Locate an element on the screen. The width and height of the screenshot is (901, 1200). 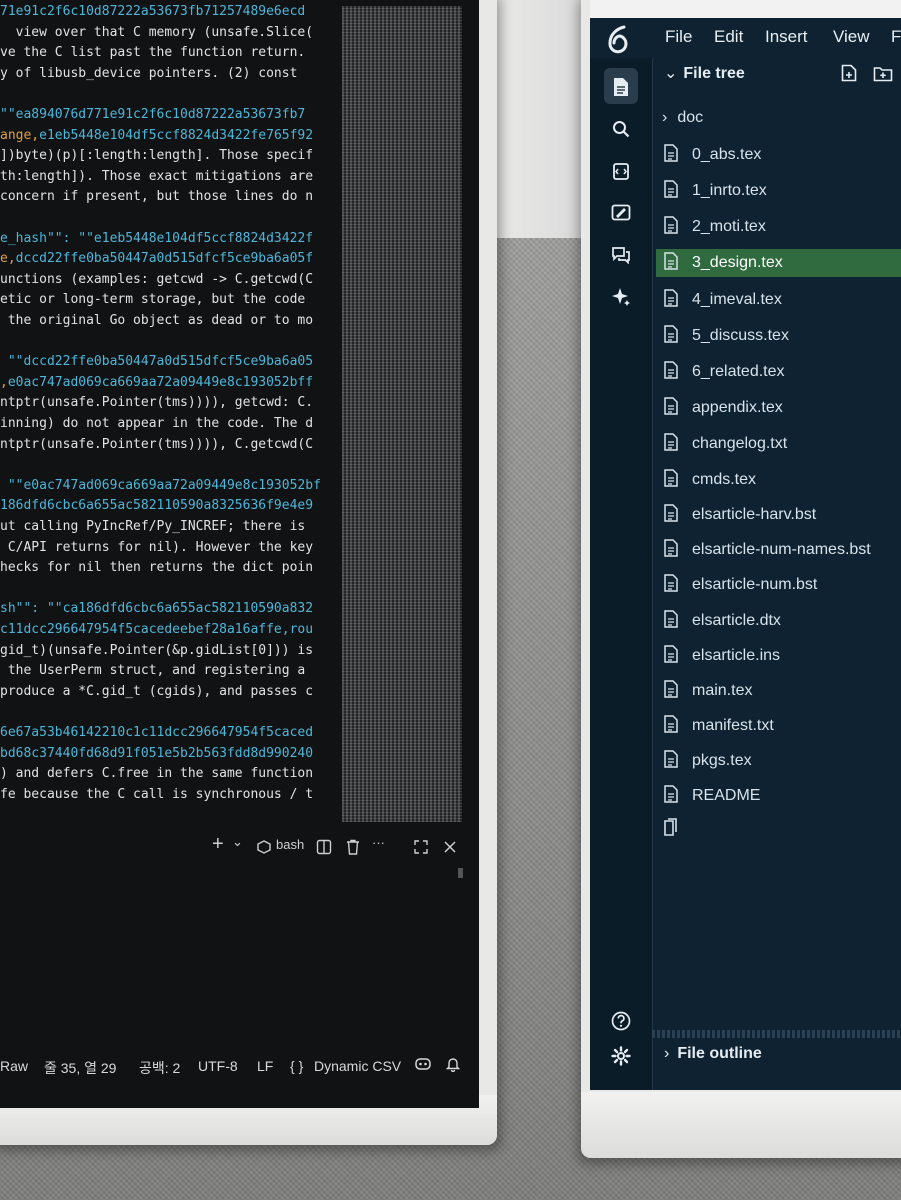
file-item: 5_discuss.tex is located at coordinates (778, 336).